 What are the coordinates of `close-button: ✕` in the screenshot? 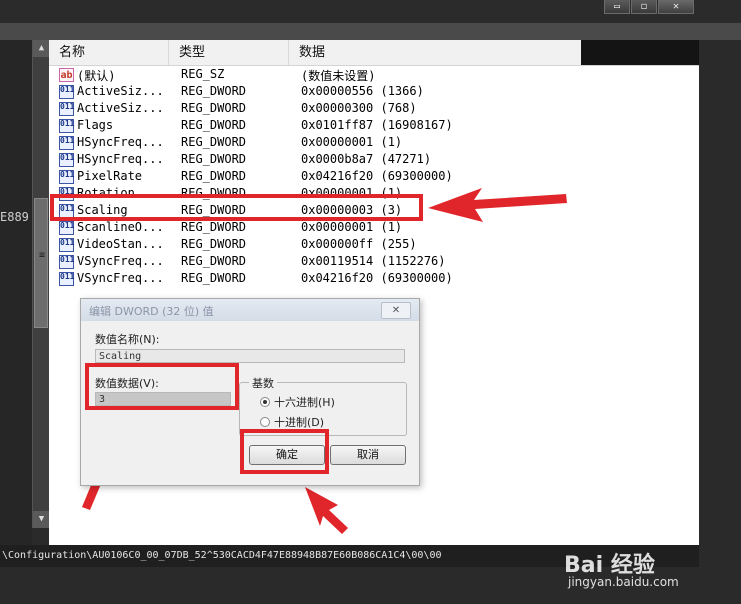 It's located at (676, 7).